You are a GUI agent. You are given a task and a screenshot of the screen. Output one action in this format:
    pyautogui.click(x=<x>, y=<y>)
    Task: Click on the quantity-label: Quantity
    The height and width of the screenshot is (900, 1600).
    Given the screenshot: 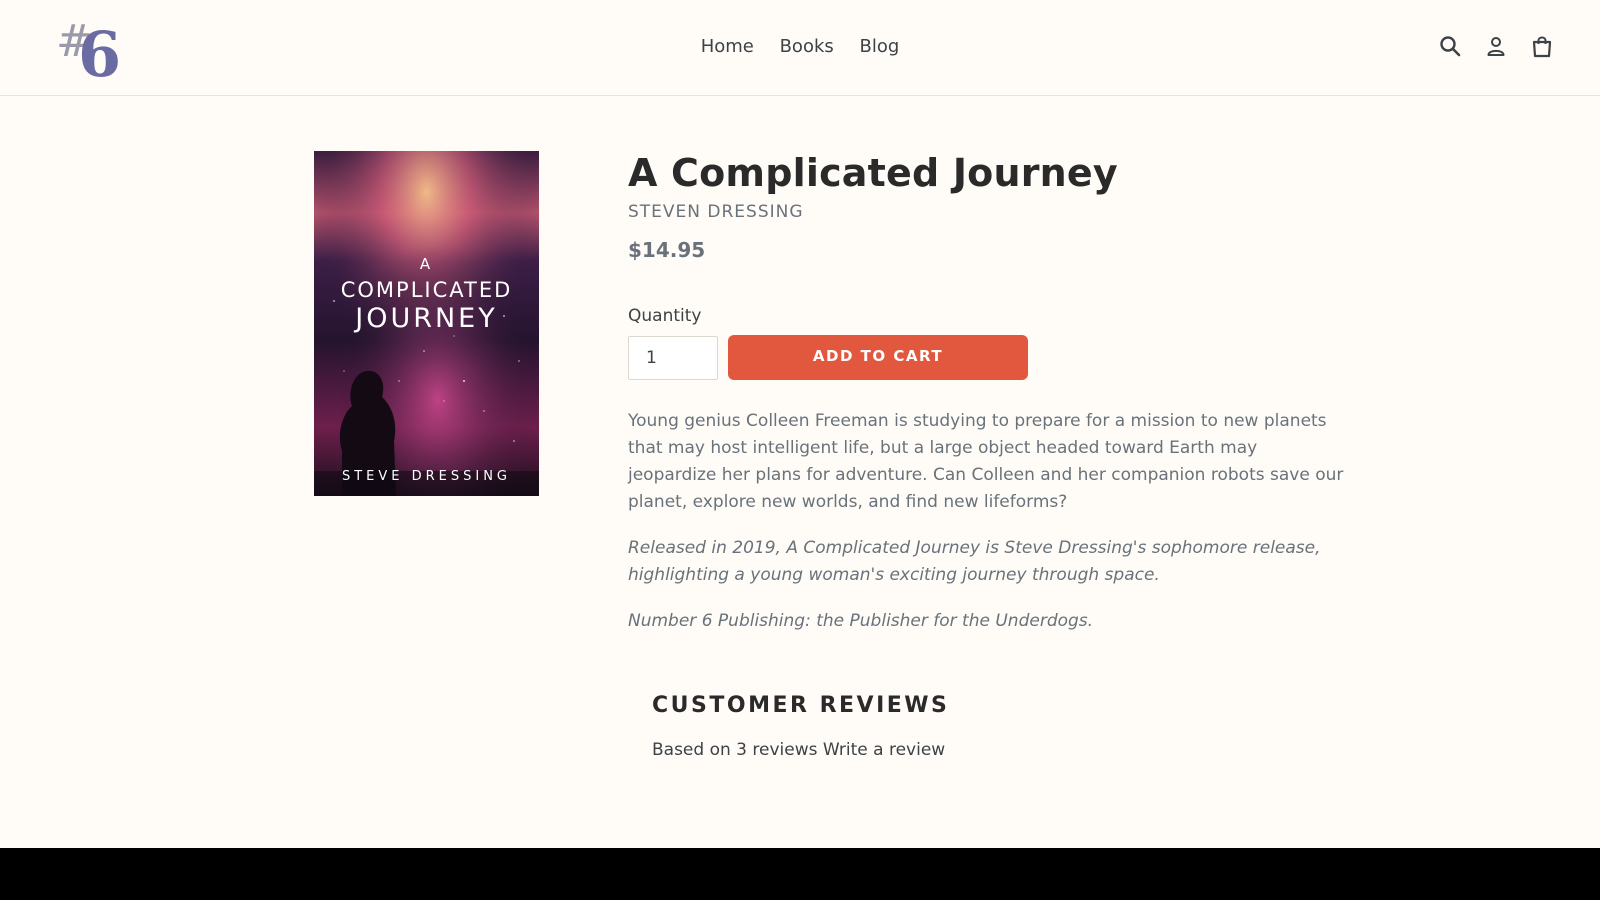 What is the action you would take?
    pyautogui.click(x=665, y=316)
    